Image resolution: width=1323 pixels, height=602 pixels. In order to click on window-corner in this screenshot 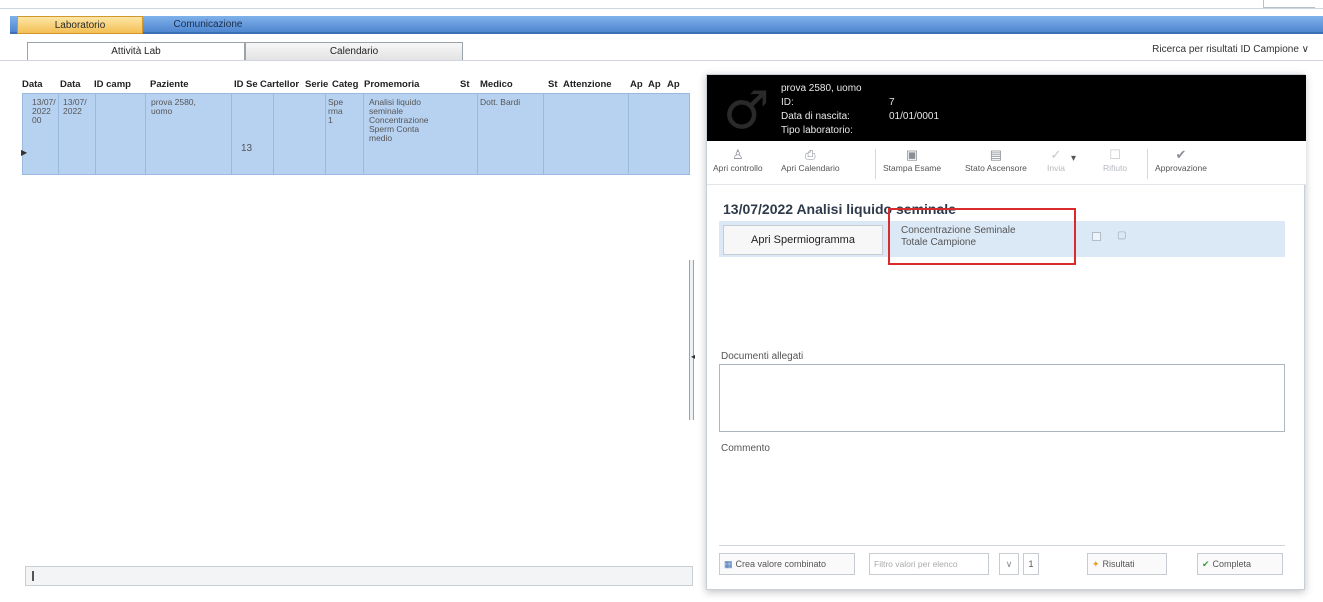, I will do `click(1289, 4)`.